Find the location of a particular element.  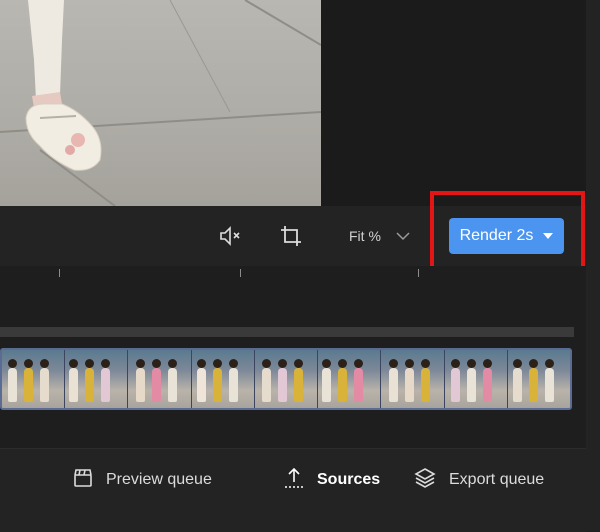

right-scrollbar is located at coordinates (593, 265).